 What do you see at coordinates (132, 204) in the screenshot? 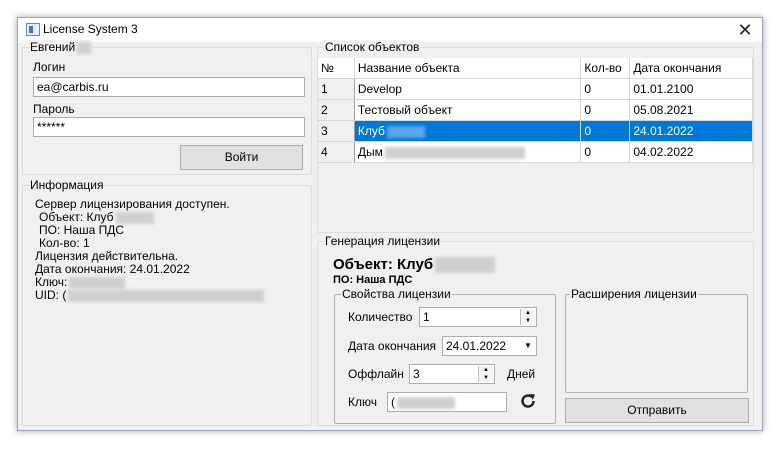
I see `info-line-status: Сервер лицензирования доступен.` at bounding box center [132, 204].